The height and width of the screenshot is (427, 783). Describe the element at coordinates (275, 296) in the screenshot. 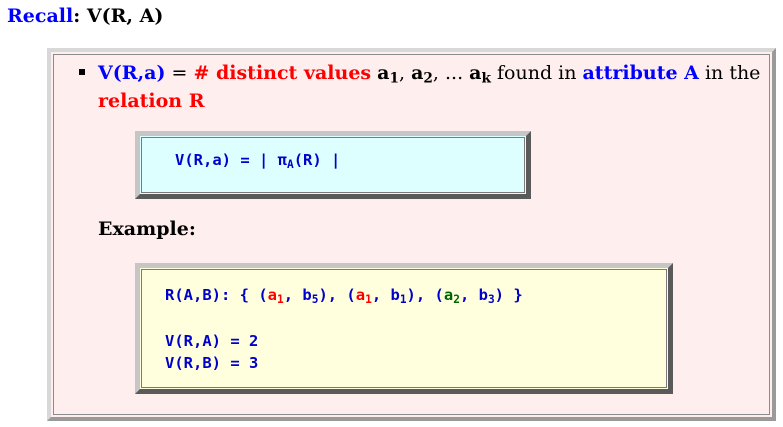

I see `a1-first: a1` at that location.